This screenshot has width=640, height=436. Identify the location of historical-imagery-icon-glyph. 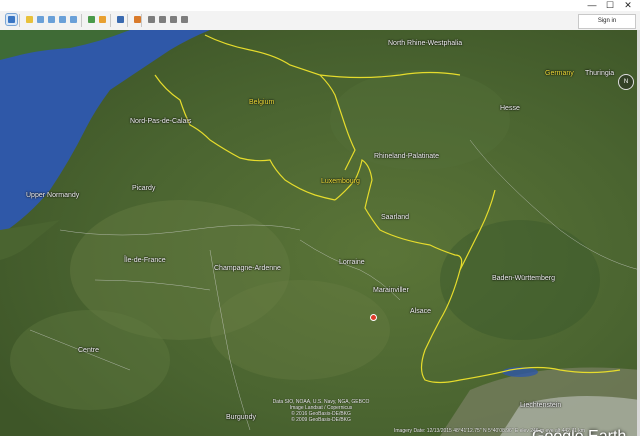
(91, 19).